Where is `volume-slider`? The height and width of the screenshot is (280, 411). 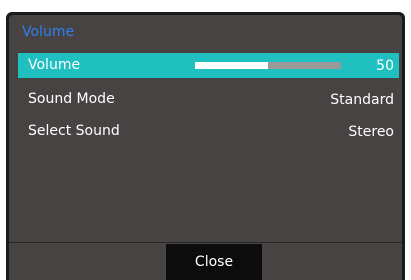
volume-slider is located at coordinates (268, 65).